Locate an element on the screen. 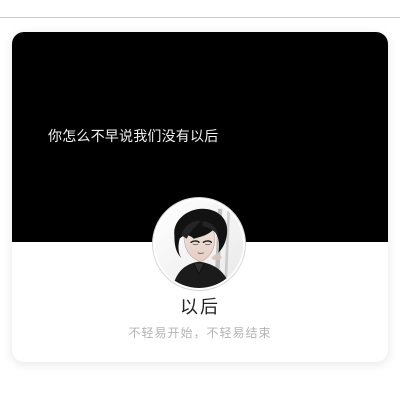 This screenshot has width=400, height=400. anime-boy-avatar-icon is located at coordinates (199, 244).